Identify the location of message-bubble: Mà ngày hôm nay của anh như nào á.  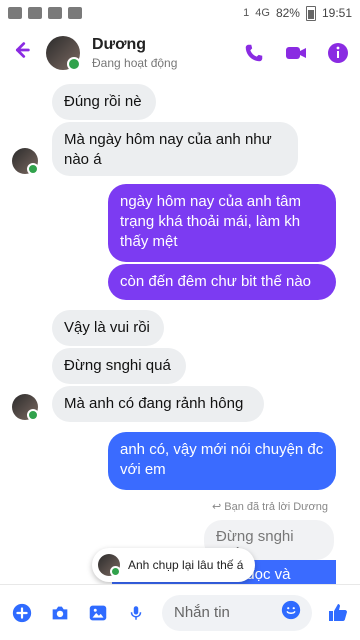
(175, 149).